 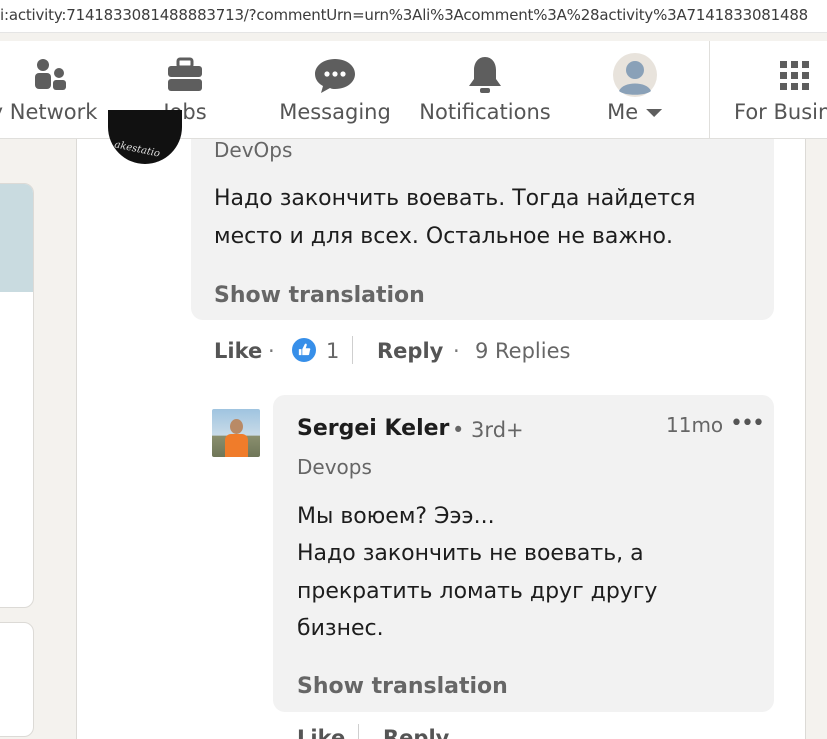 What do you see at coordinates (253, 150) in the screenshot?
I see `comment-headline: DevOps` at bounding box center [253, 150].